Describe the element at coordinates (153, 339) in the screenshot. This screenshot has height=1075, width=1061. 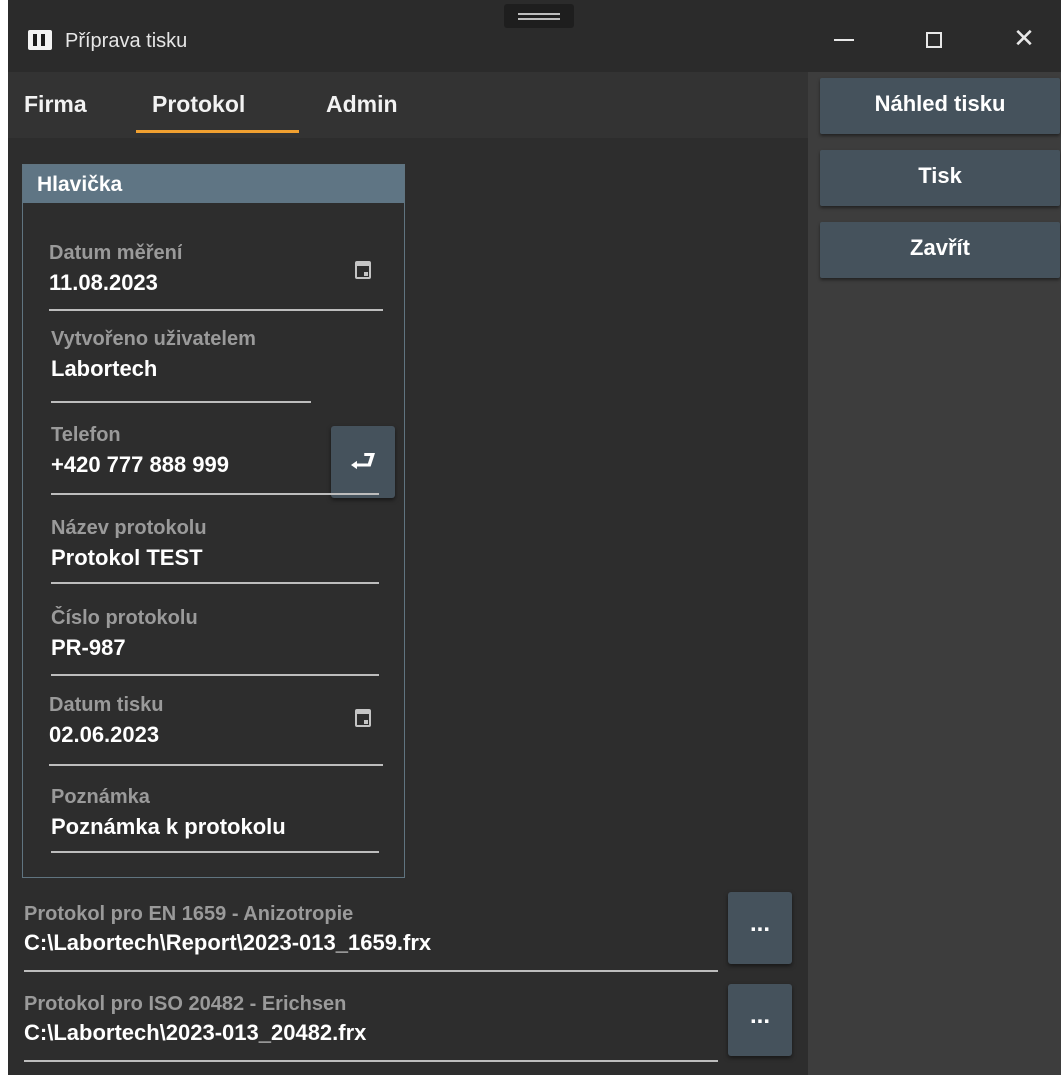
I see `field-label: Vytvořeno uživatelem` at that location.